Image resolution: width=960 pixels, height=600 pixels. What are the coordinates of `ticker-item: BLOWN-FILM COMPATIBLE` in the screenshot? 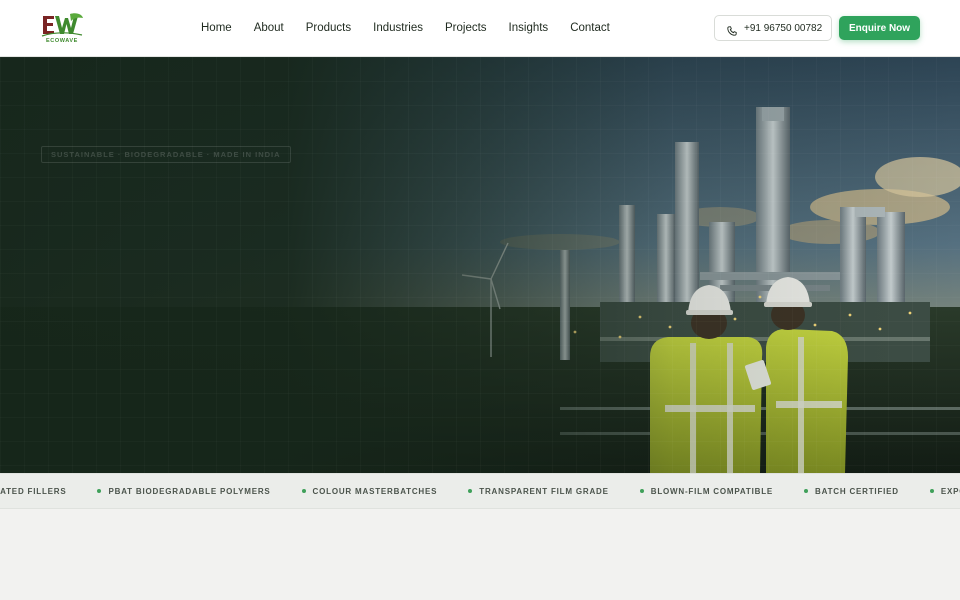 It's located at (706, 491).